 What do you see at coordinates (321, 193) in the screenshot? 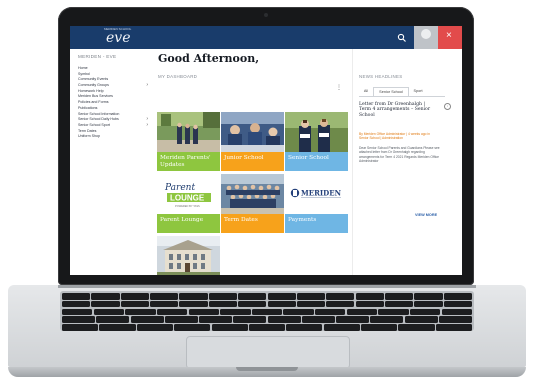
I see `meriden-logo-text: MERIDEN` at bounding box center [321, 193].